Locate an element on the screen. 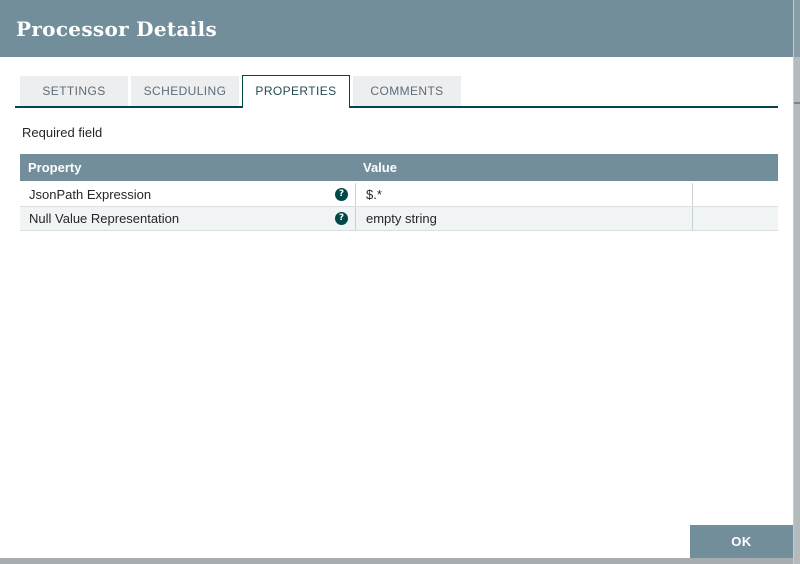  dialog-header: Processor Details is located at coordinates (396, 28).